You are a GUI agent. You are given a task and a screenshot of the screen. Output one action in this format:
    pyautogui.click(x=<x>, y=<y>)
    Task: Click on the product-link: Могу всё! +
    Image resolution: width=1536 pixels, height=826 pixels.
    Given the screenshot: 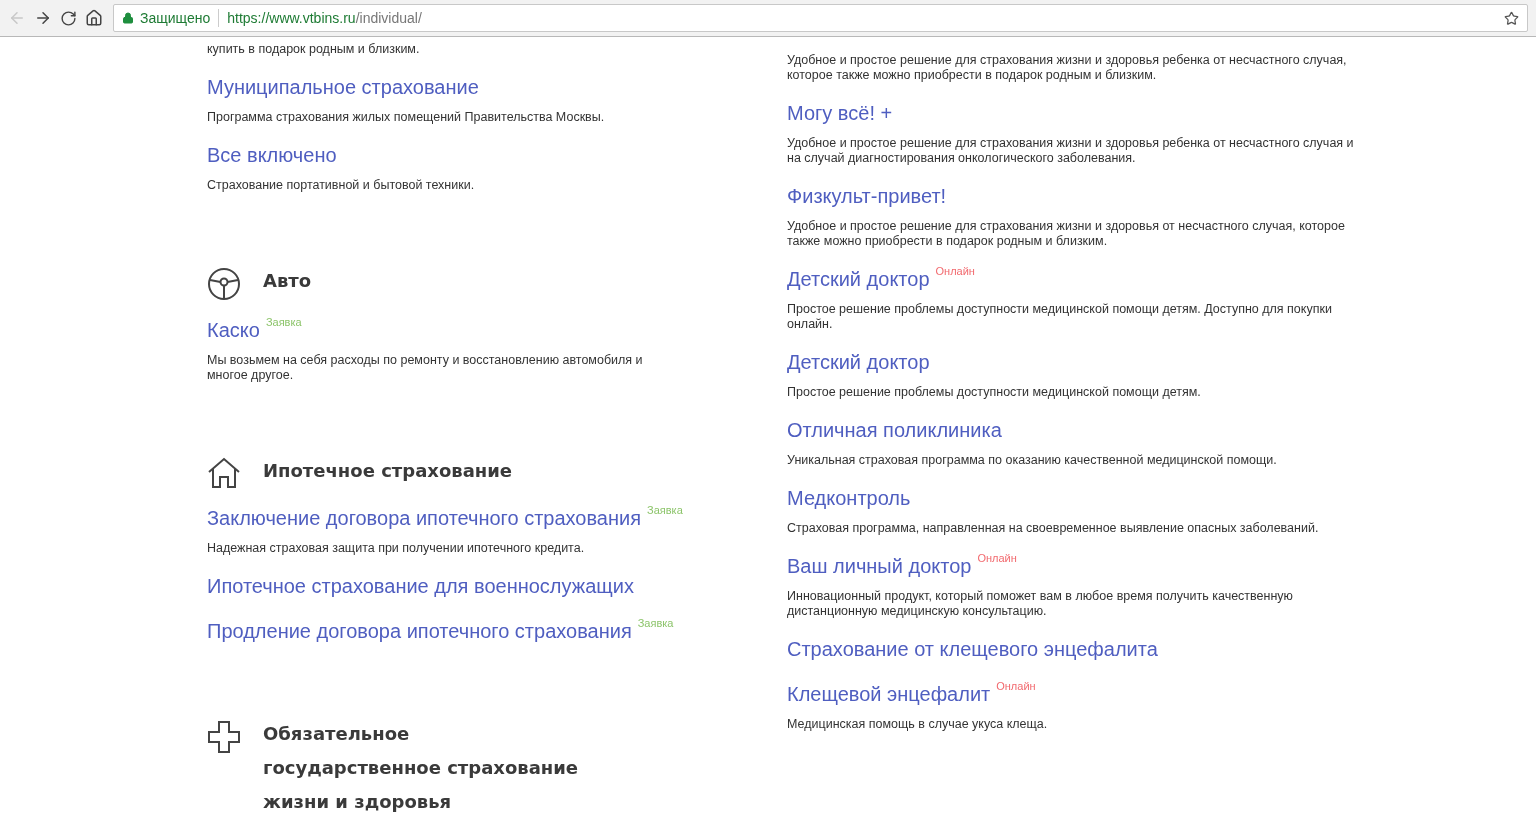 What is the action you would take?
    pyautogui.click(x=840, y=113)
    